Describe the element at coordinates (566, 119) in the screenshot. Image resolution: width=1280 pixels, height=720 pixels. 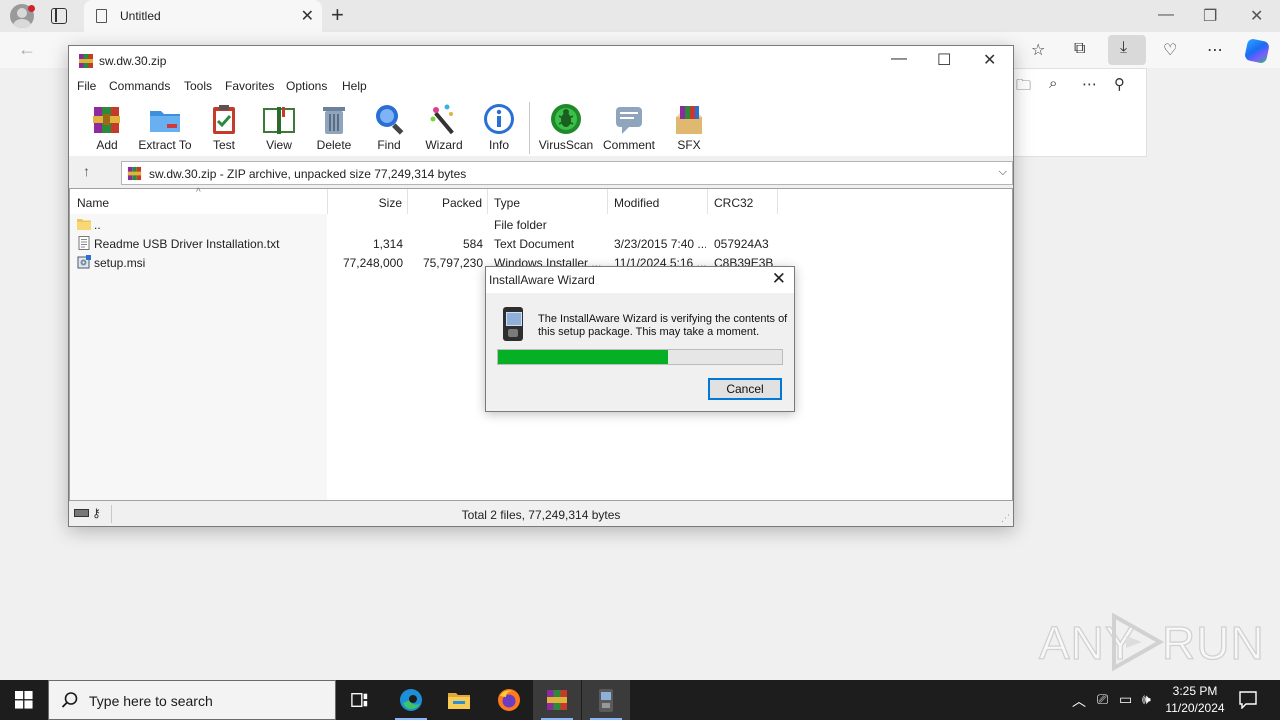
I see `virus-bug-icon` at that location.